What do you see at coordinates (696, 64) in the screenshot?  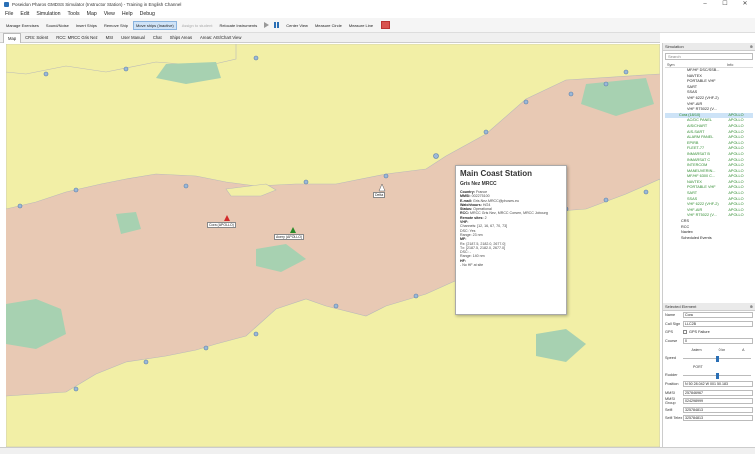 I see `column-sym: Sym` at bounding box center [696, 64].